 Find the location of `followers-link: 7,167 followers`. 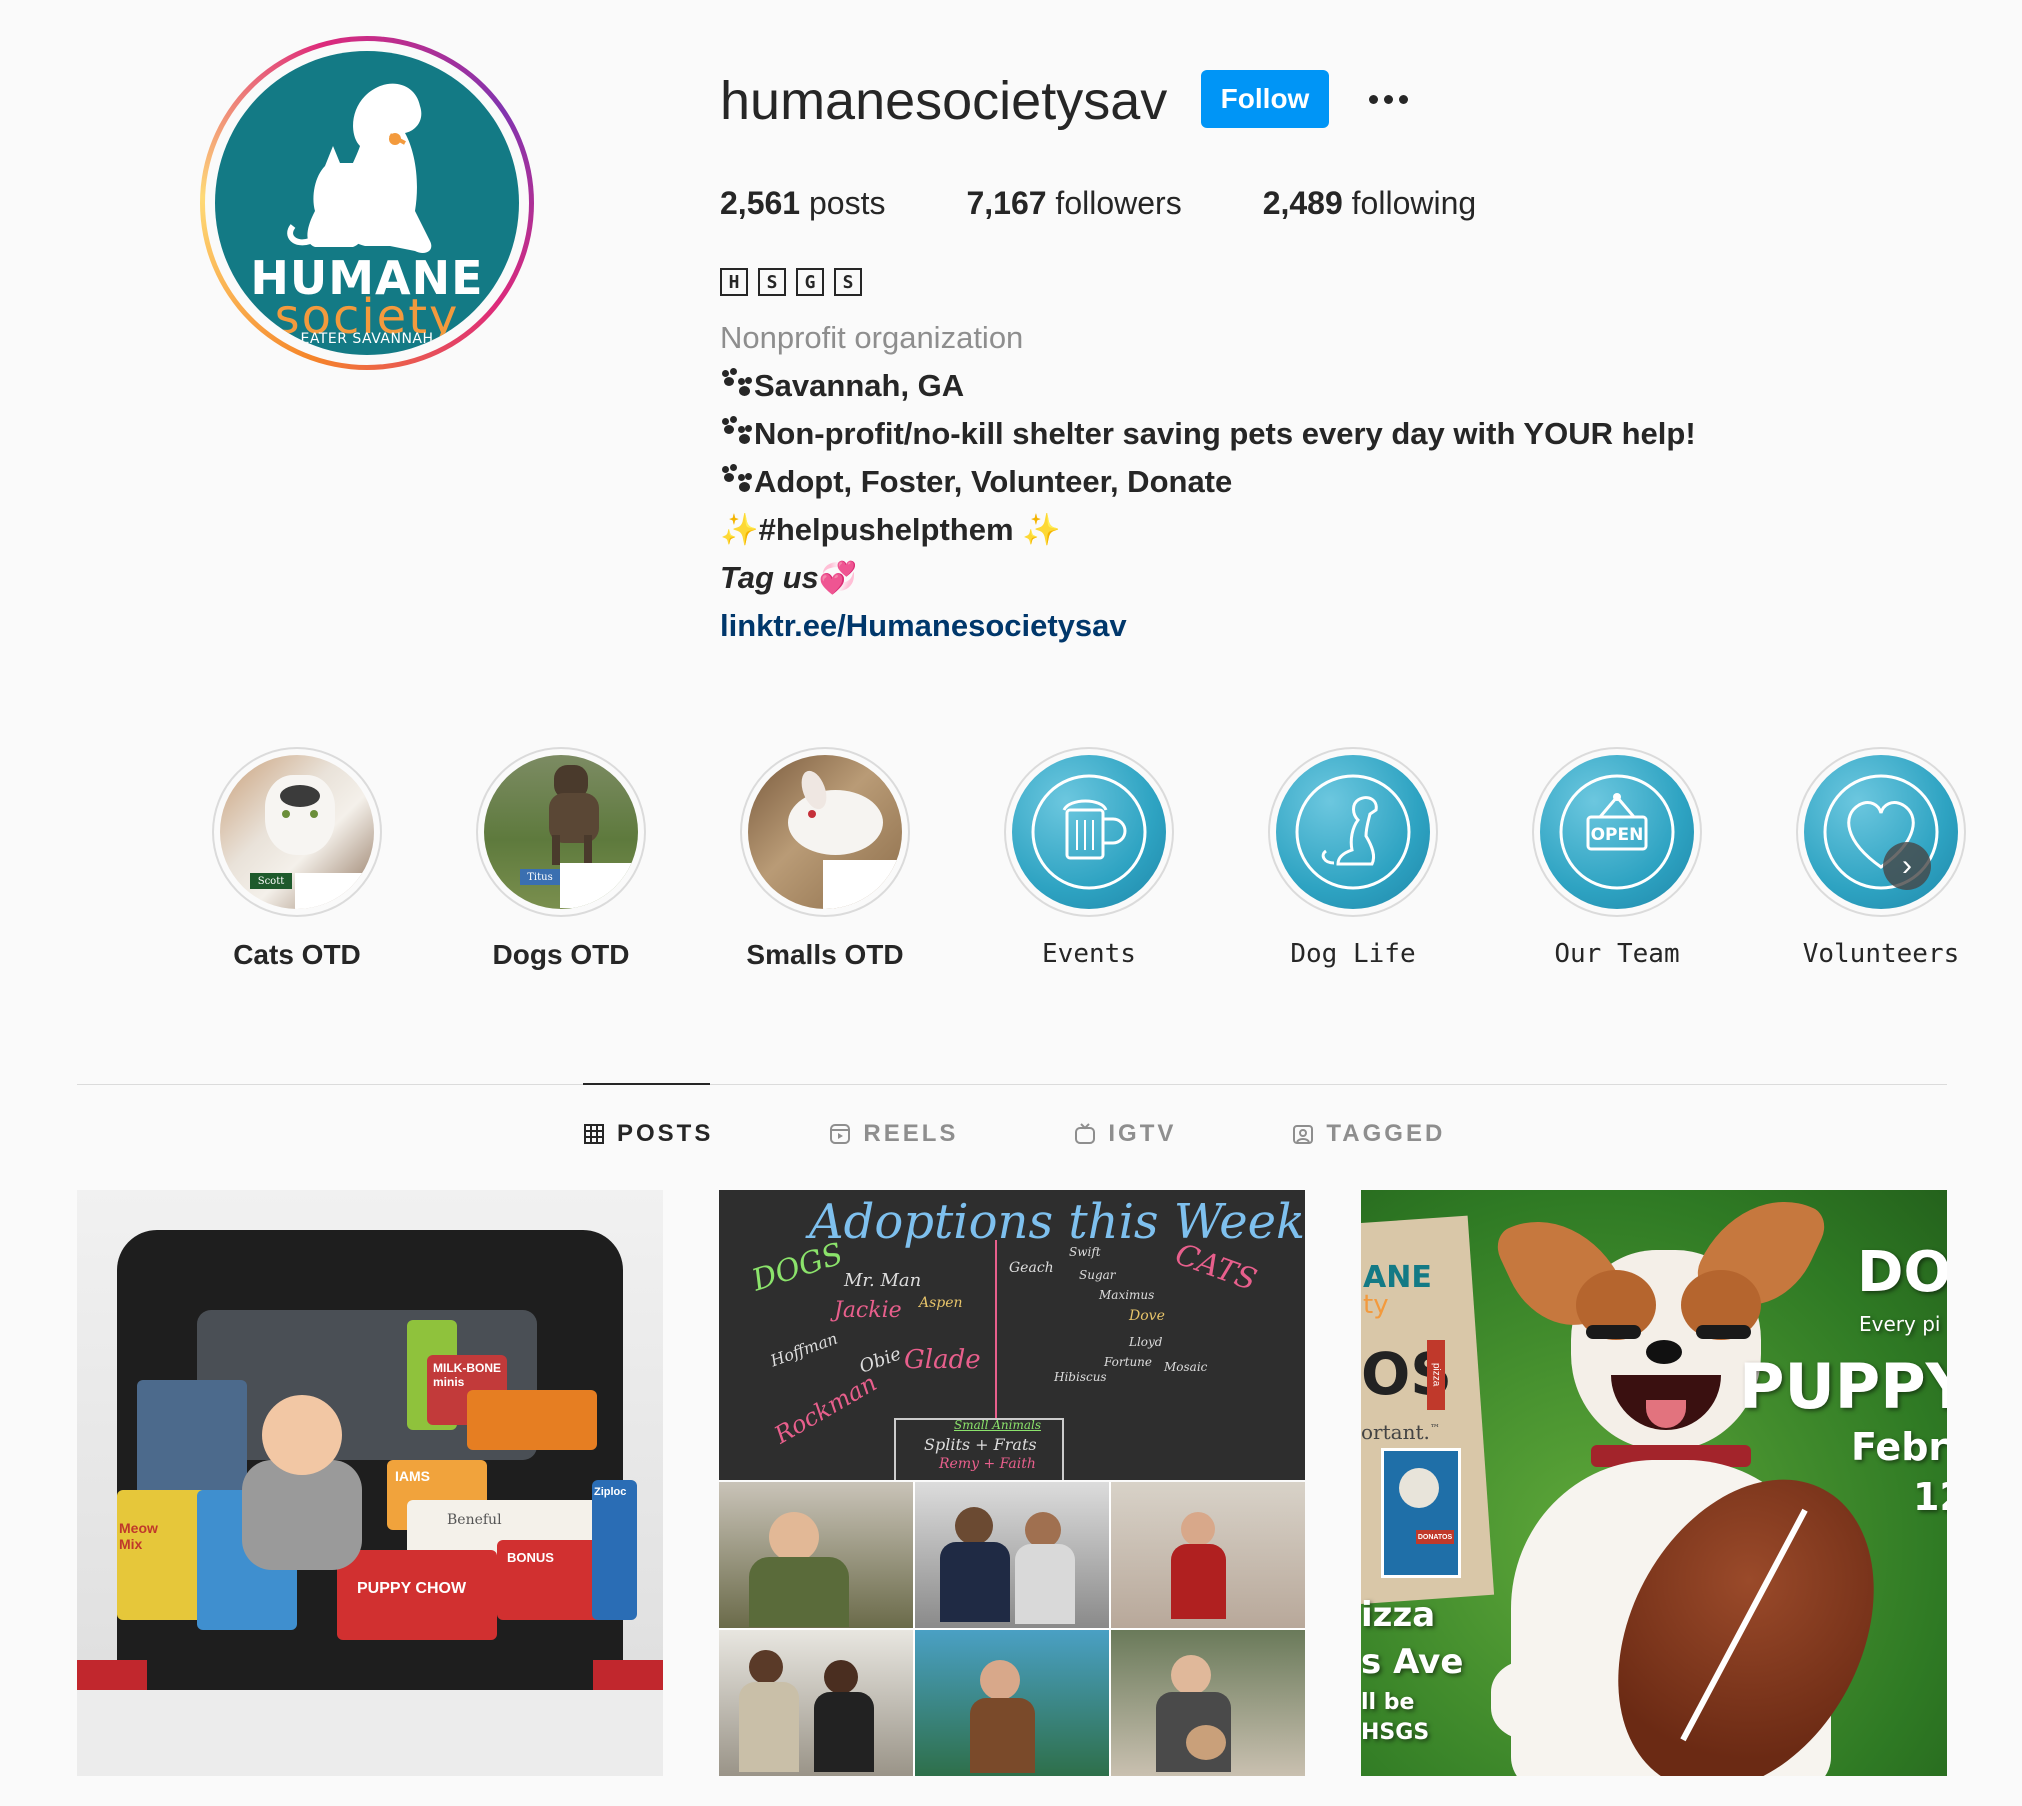

followers-link: 7,167 followers is located at coordinates (1073, 203).